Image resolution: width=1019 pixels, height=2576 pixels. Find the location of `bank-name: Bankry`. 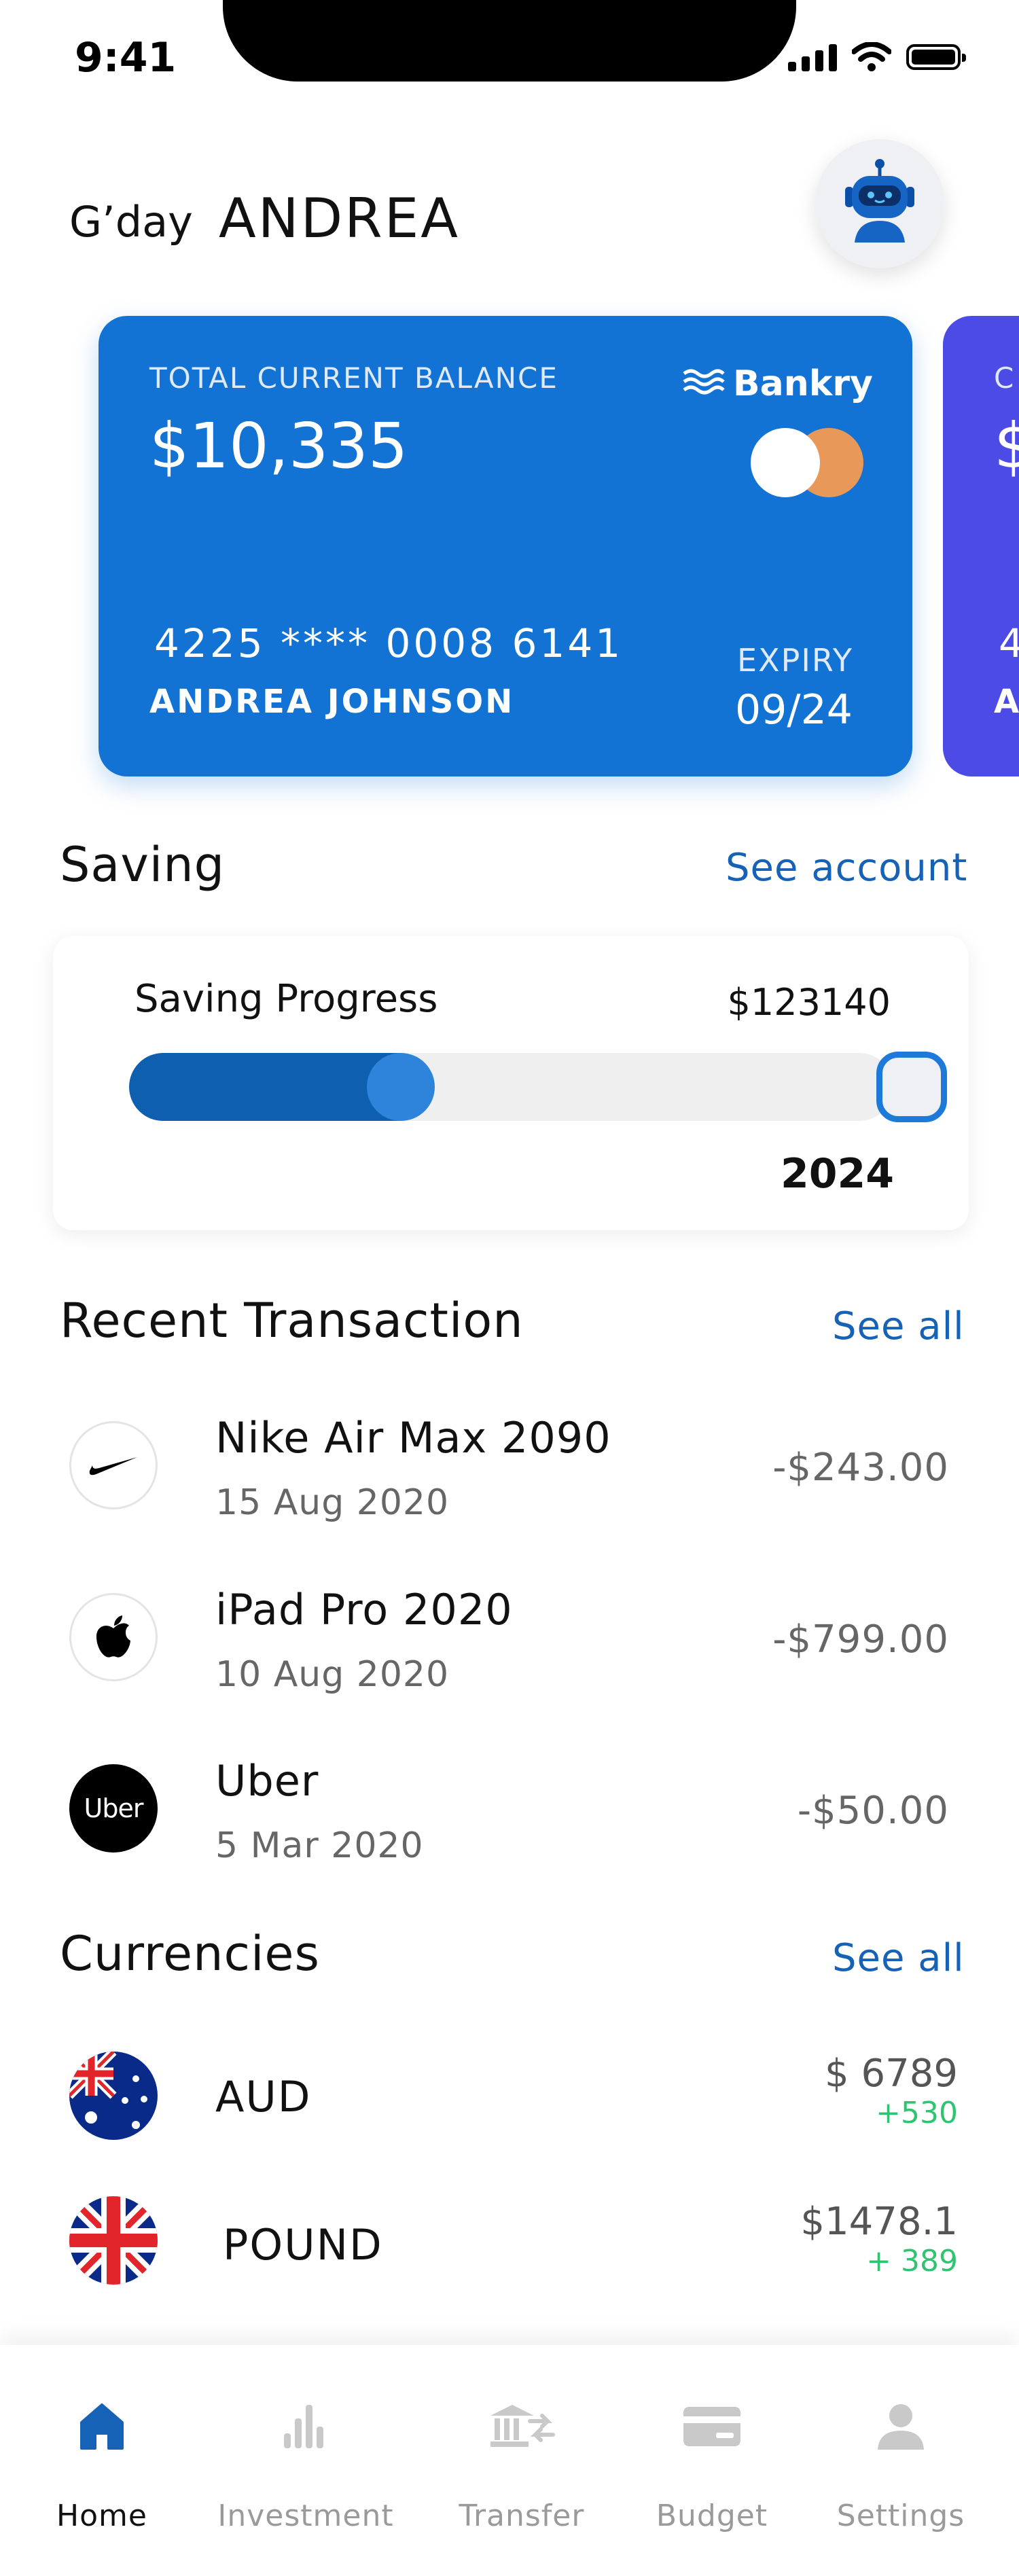

bank-name: Bankry is located at coordinates (803, 384).